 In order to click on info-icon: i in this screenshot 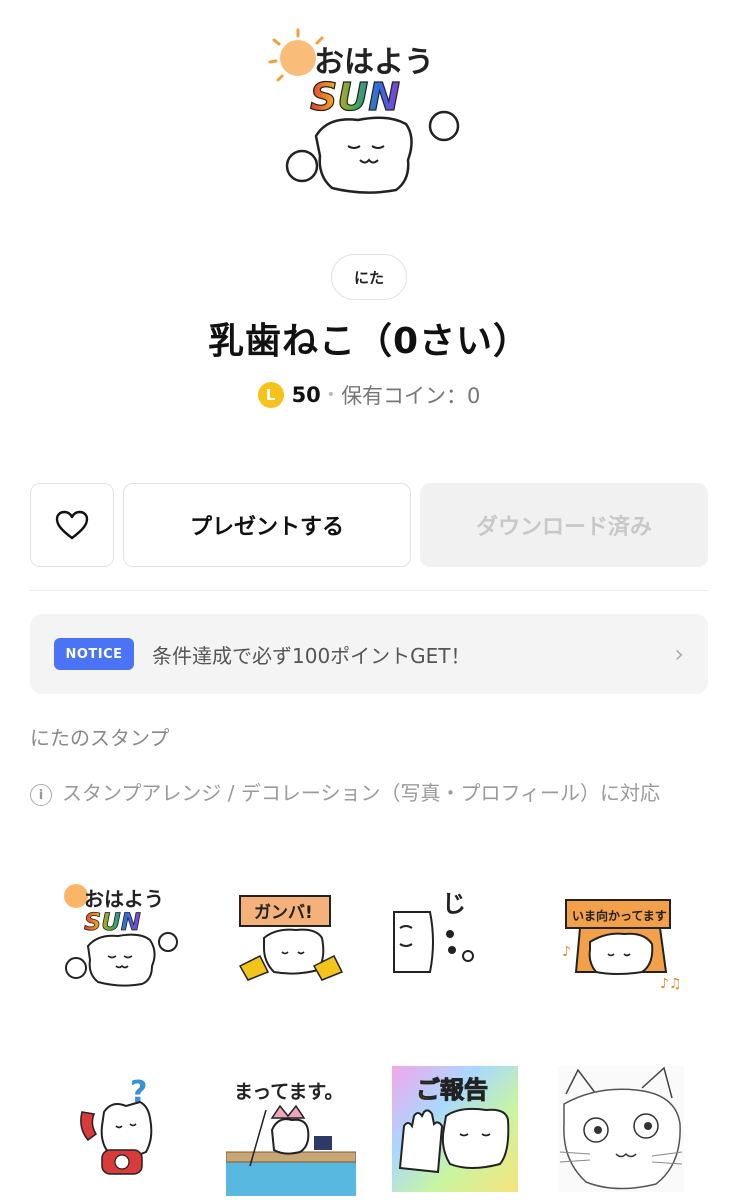, I will do `click(41, 795)`.